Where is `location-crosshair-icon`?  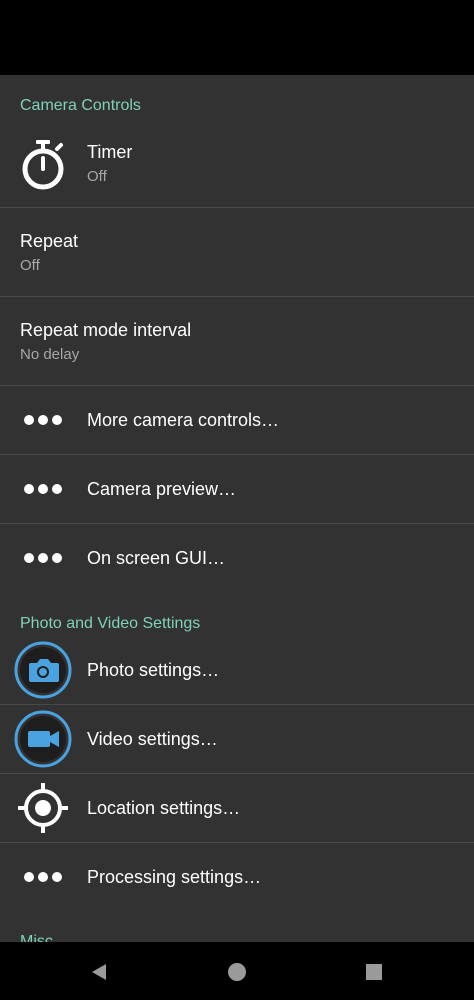
location-crosshair-icon is located at coordinates (43, 808).